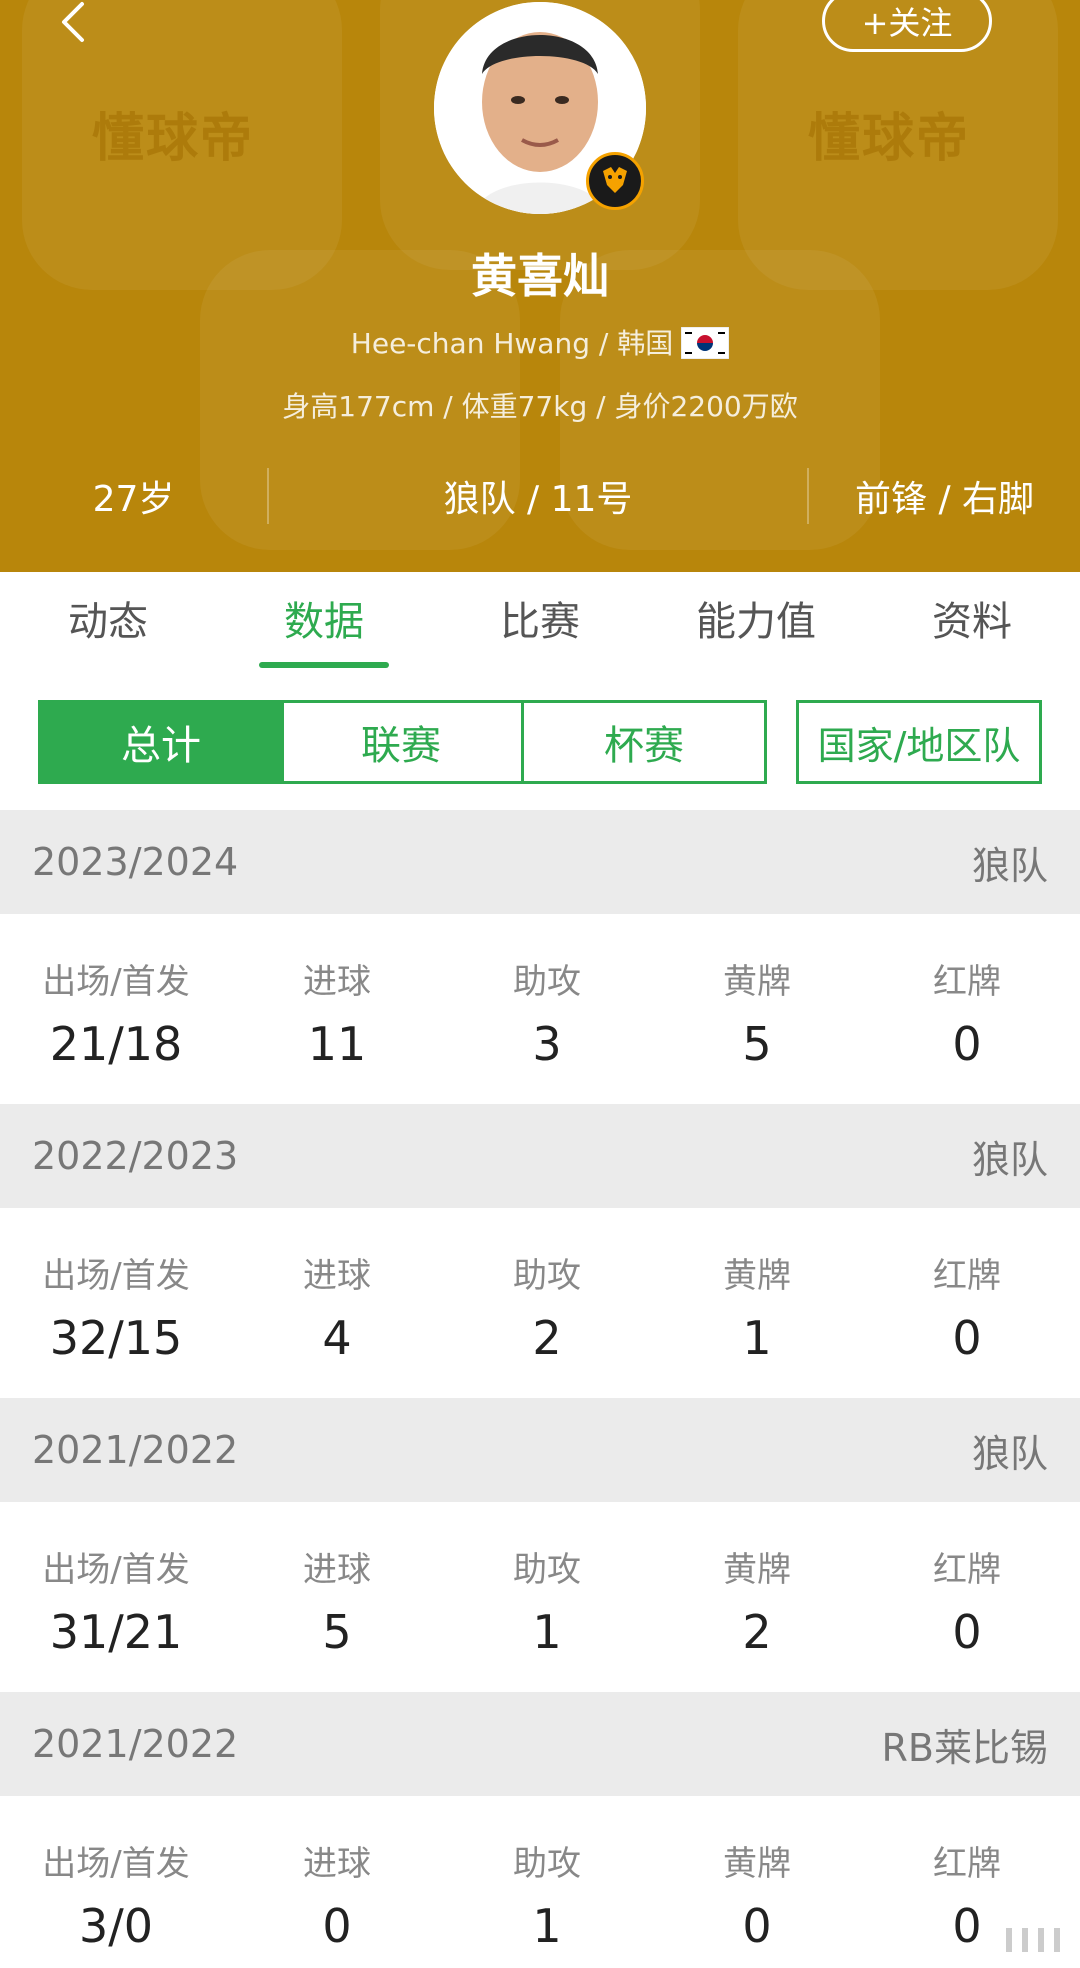 The height and width of the screenshot is (1968, 1080). What do you see at coordinates (757, 1303) in the screenshot?
I see `stat-yellow-cards: 黄牌 1` at bounding box center [757, 1303].